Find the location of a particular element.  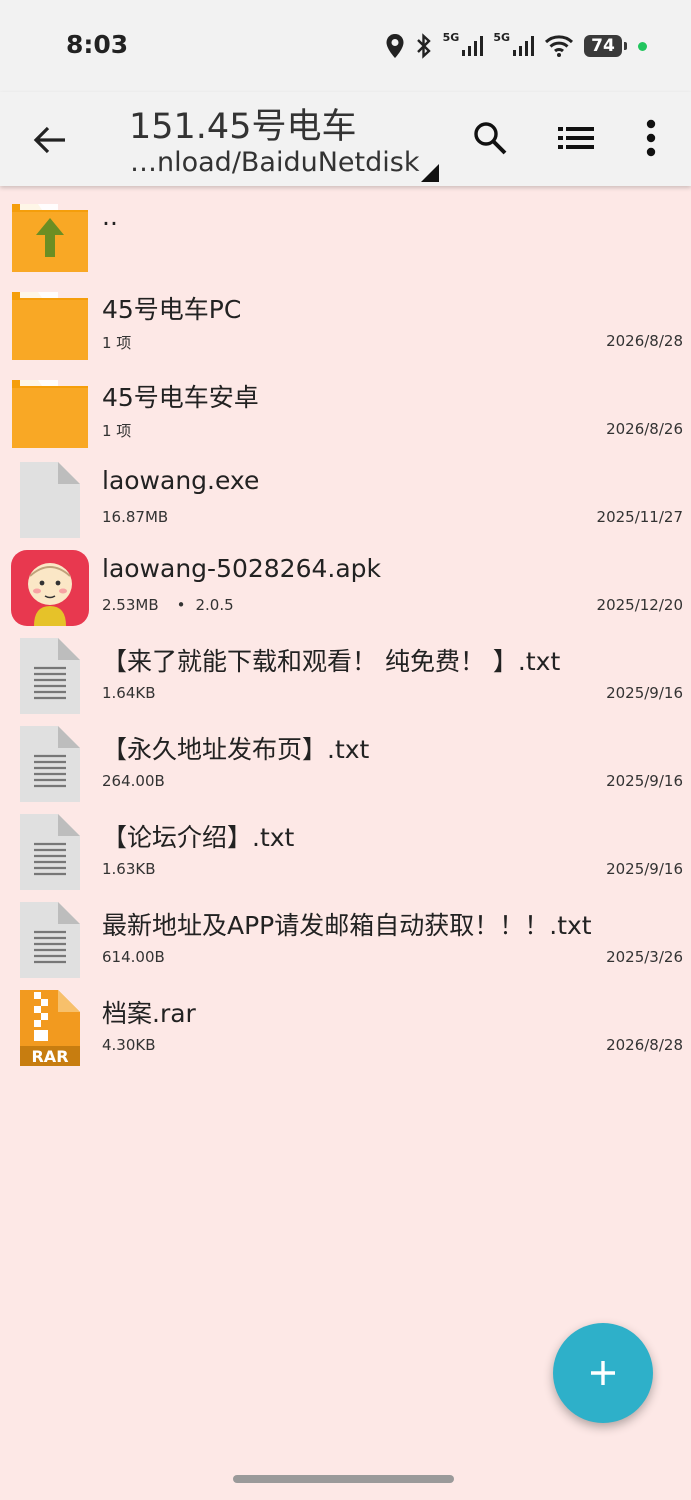

file-size-version: 2.53MB • 2.0.5 is located at coordinates (168, 605).